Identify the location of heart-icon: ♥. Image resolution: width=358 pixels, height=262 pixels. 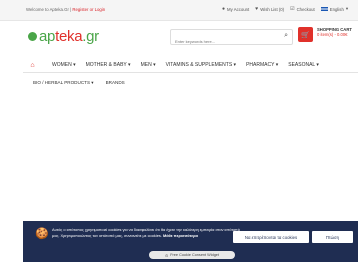
(257, 8).